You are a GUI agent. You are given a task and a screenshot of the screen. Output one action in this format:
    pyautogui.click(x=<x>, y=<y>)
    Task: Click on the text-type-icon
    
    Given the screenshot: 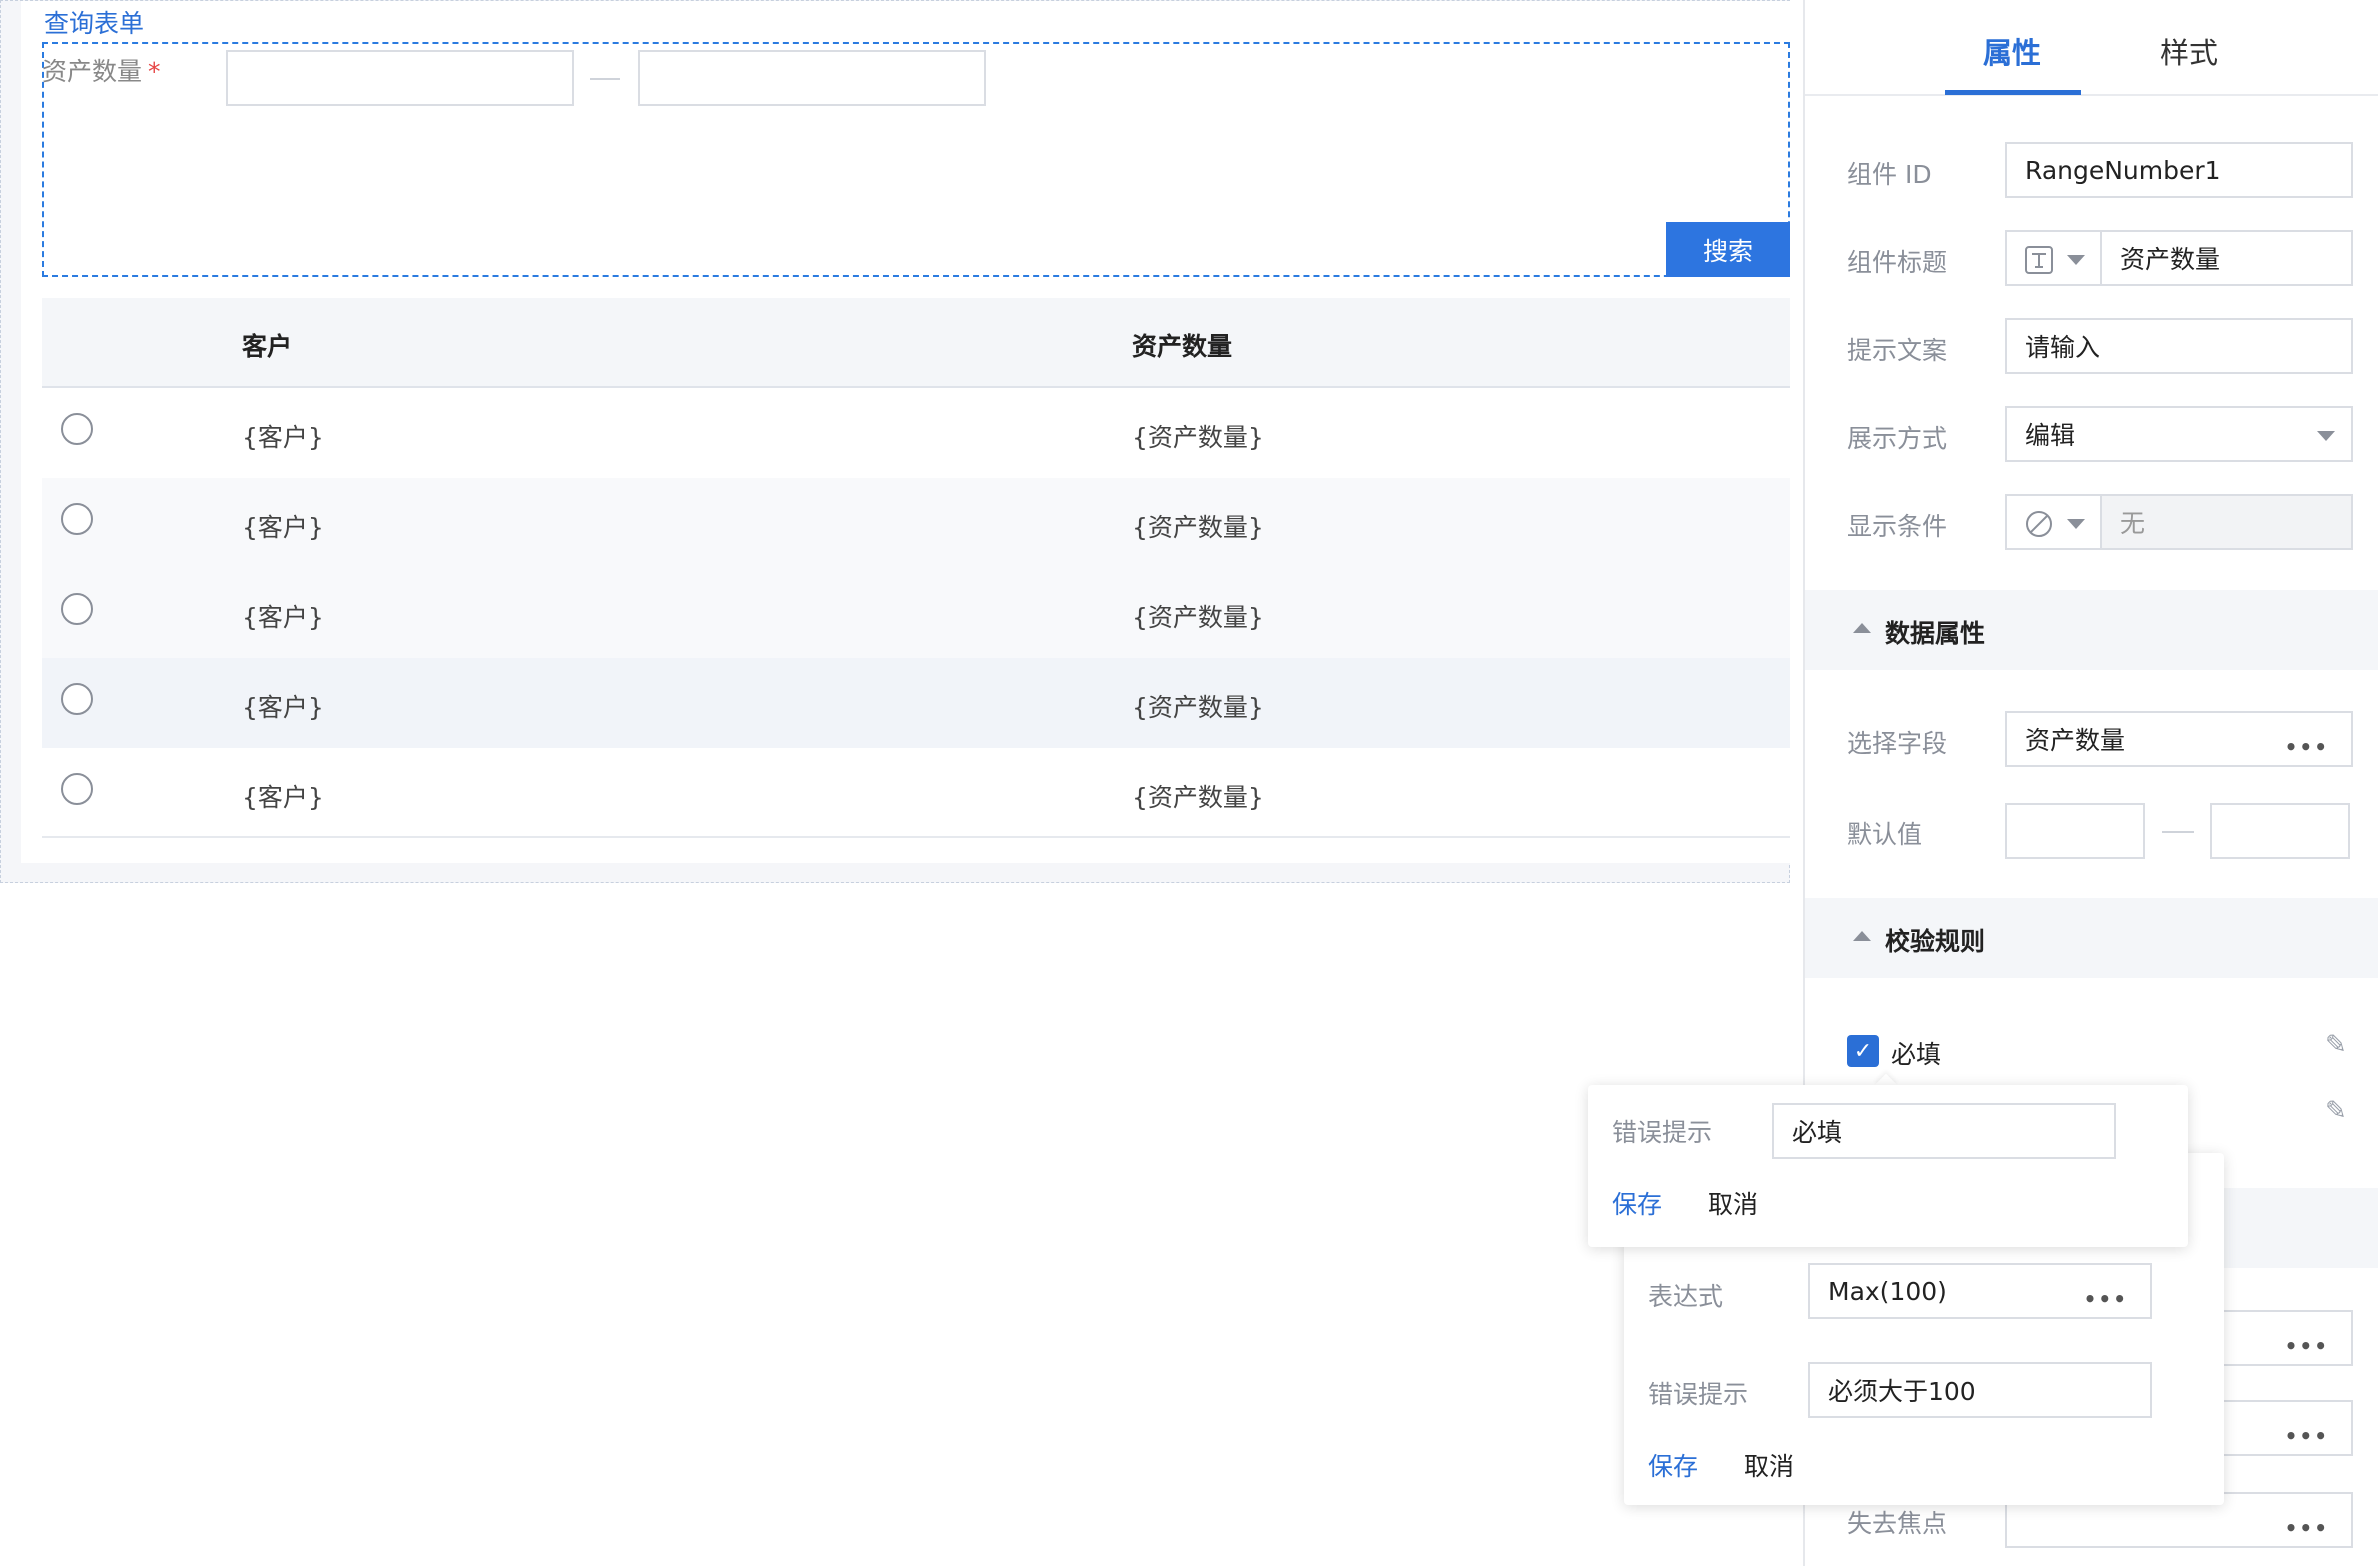 What is the action you would take?
    pyautogui.click(x=2039, y=260)
    